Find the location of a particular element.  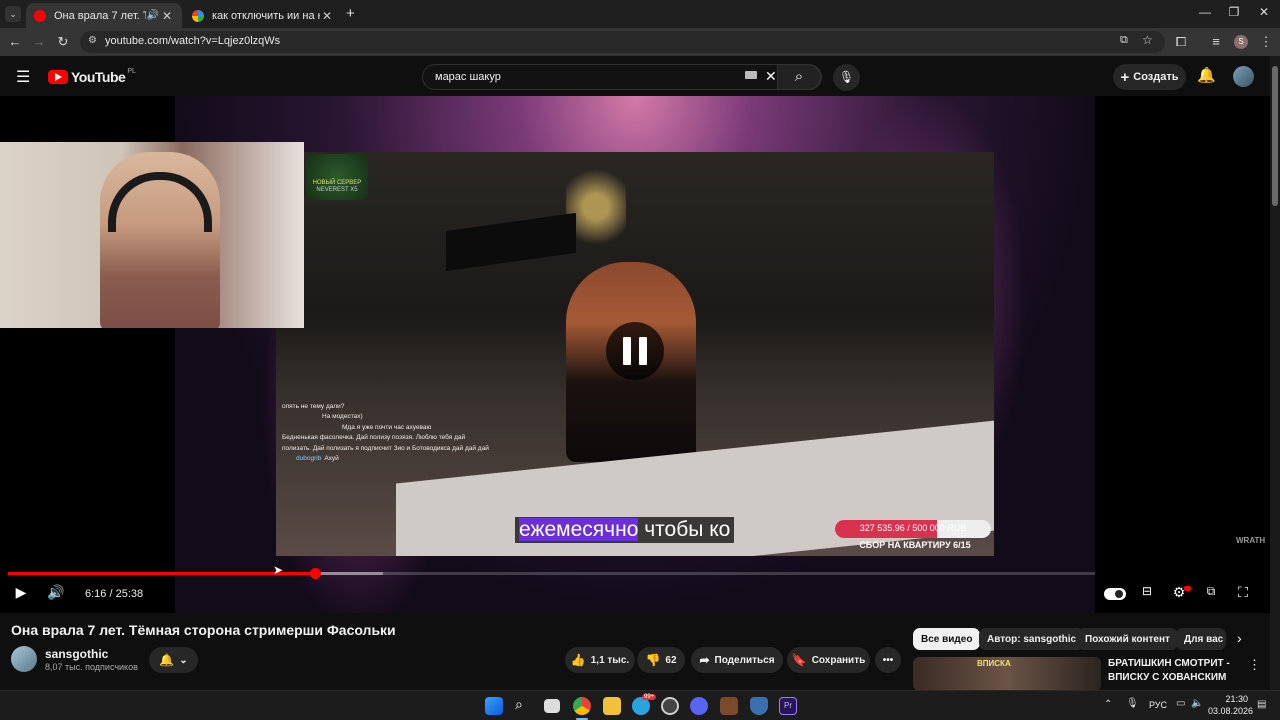

keyboard-icon is located at coordinates (751, 75).